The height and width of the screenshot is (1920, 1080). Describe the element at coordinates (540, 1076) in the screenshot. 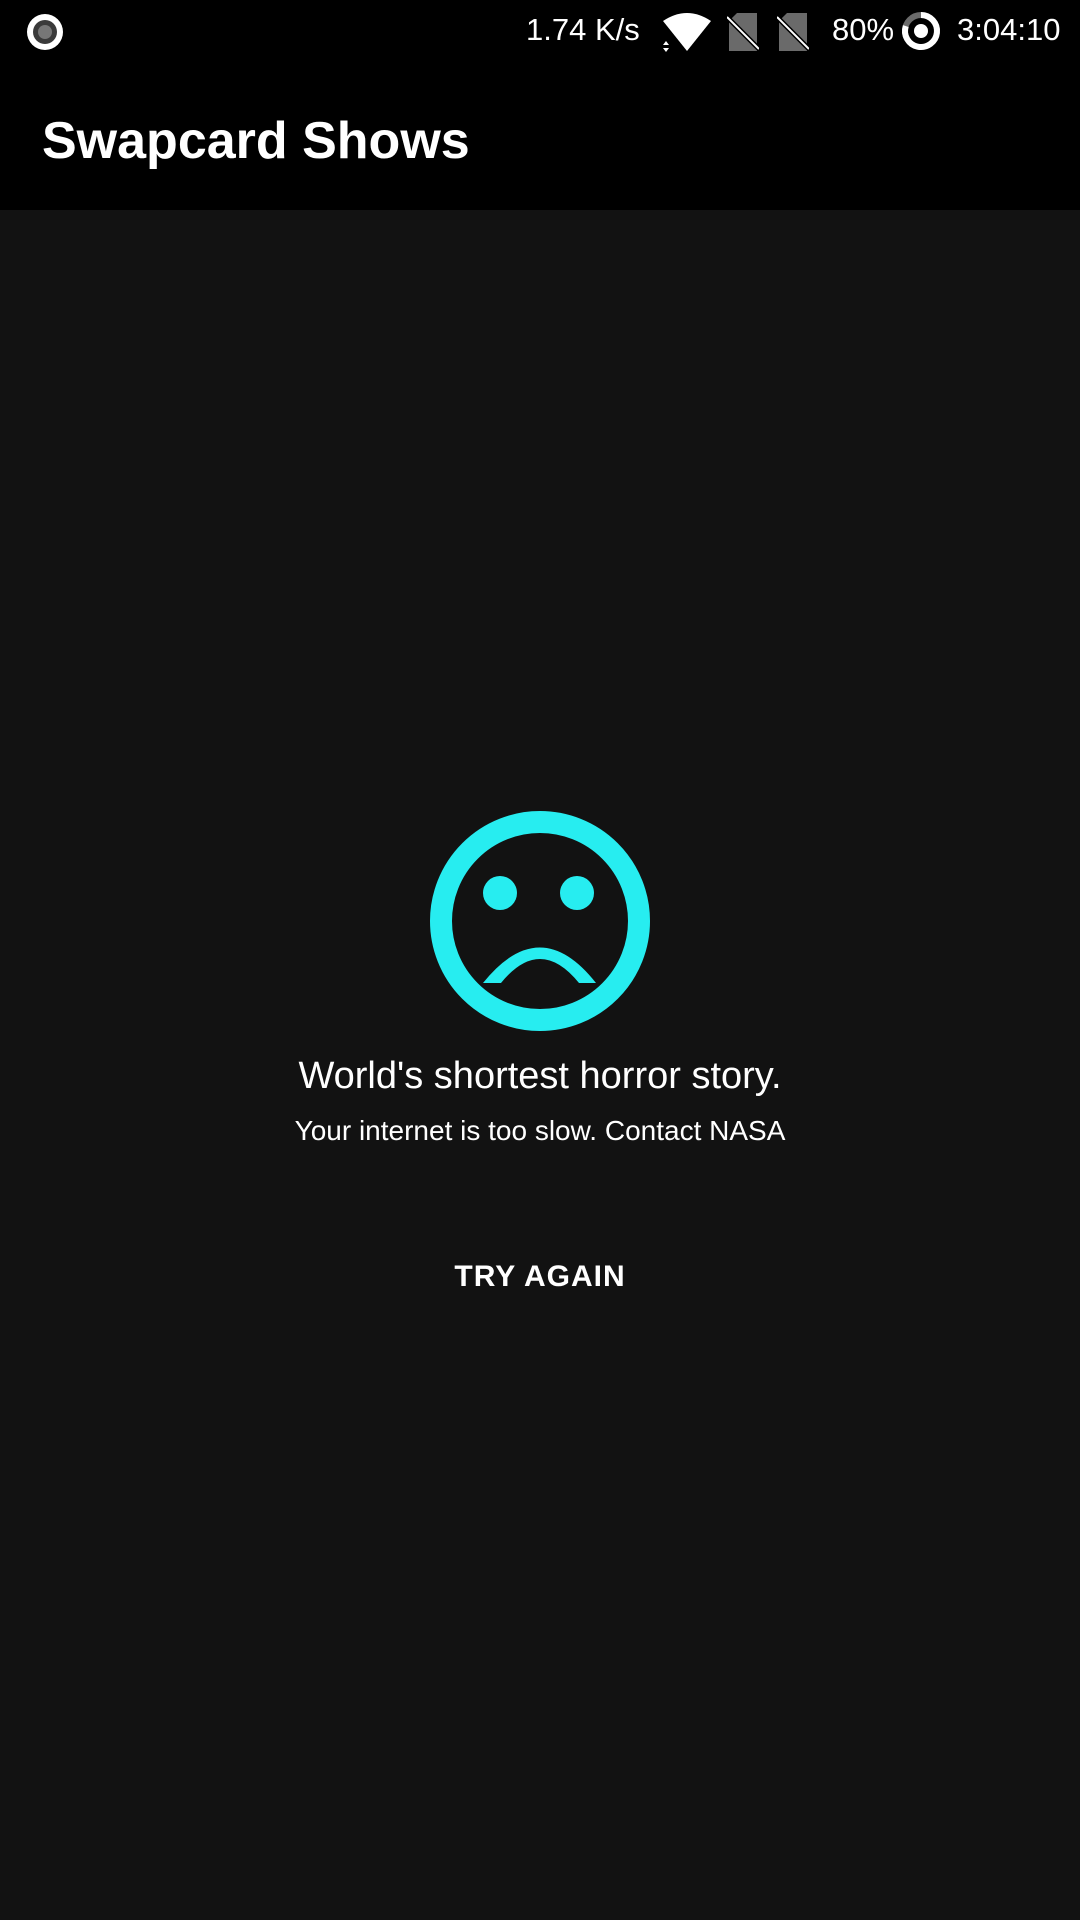

I see `error-title: World's shortest horror story.` at that location.